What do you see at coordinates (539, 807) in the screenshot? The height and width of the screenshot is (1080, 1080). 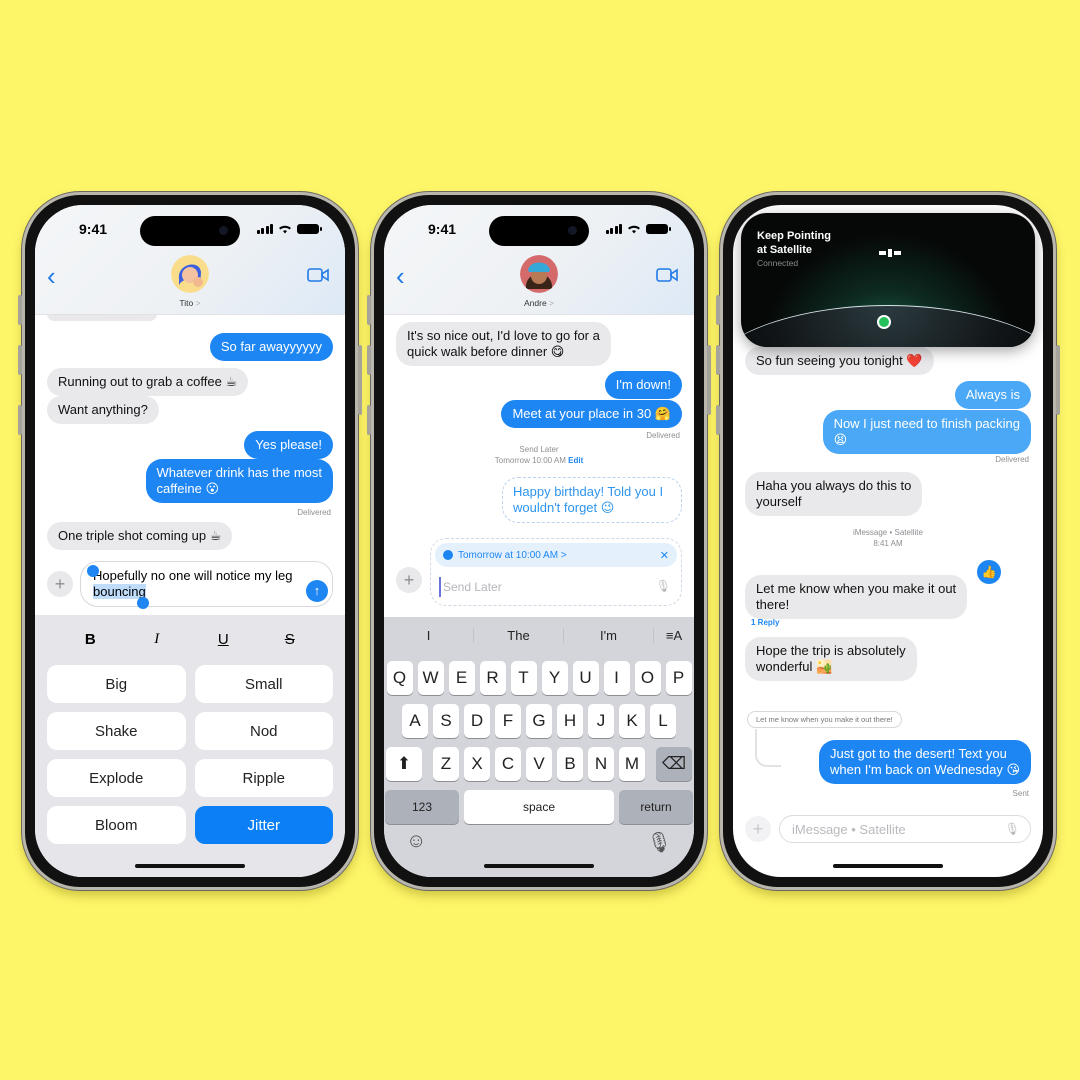 I see `space-key: space` at bounding box center [539, 807].